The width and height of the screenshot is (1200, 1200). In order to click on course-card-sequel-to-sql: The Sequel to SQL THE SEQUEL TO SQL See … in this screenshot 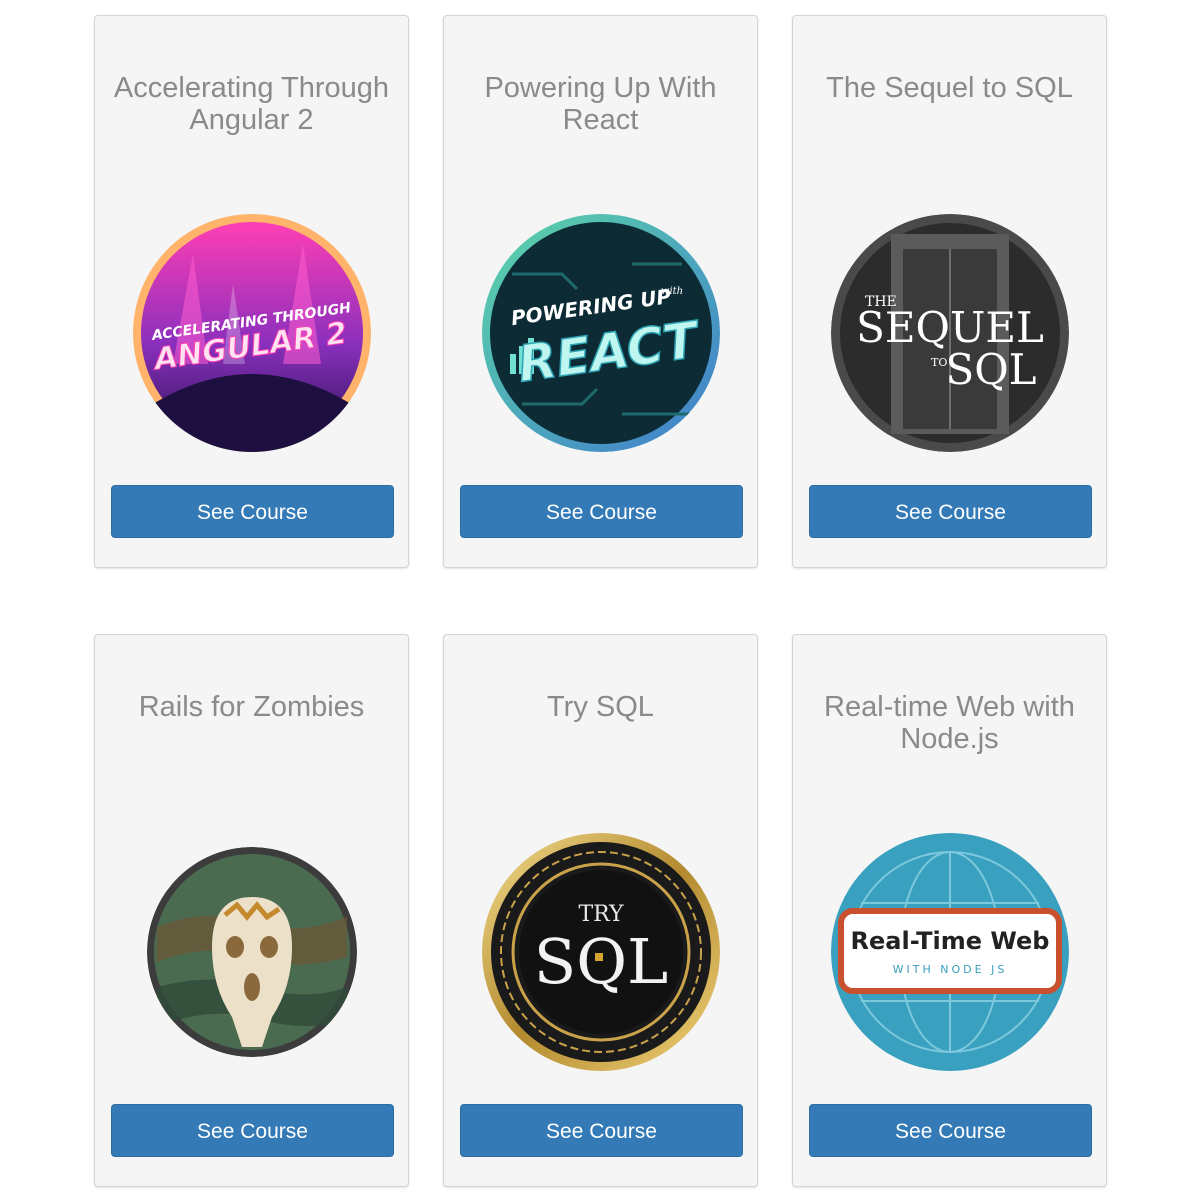, I will do `click(949, 291)`.